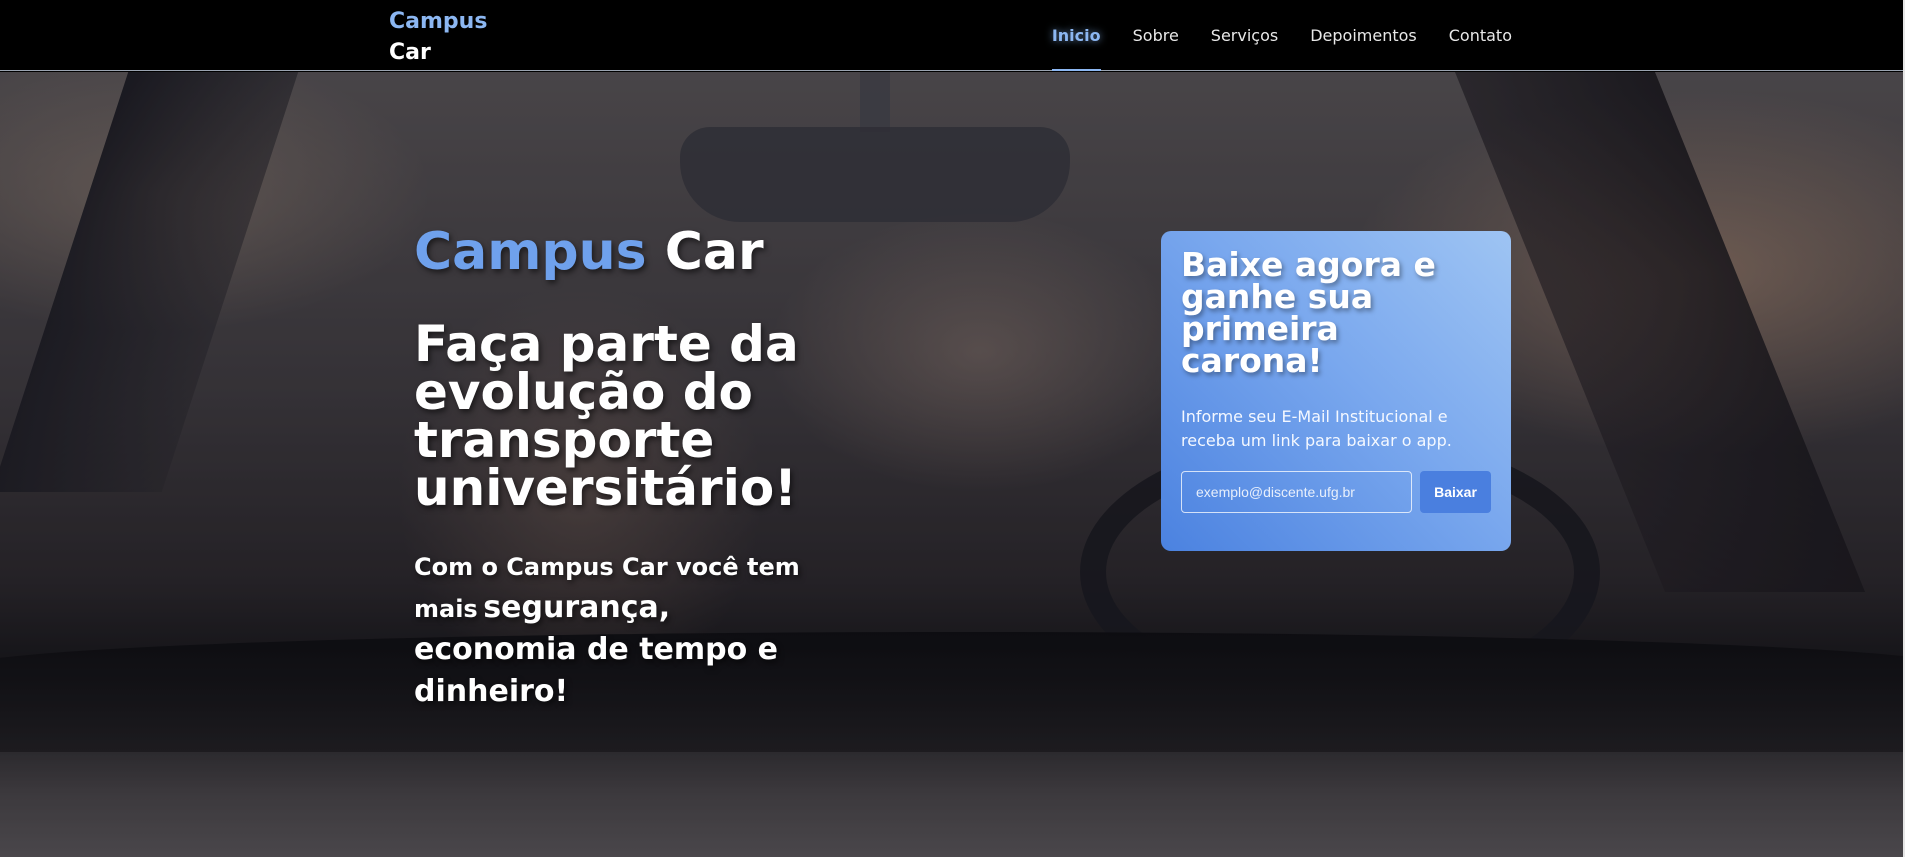 This screenshot has width=1905, height=857. I want to click on brand-logo: Campus Car, so click(438, 37).